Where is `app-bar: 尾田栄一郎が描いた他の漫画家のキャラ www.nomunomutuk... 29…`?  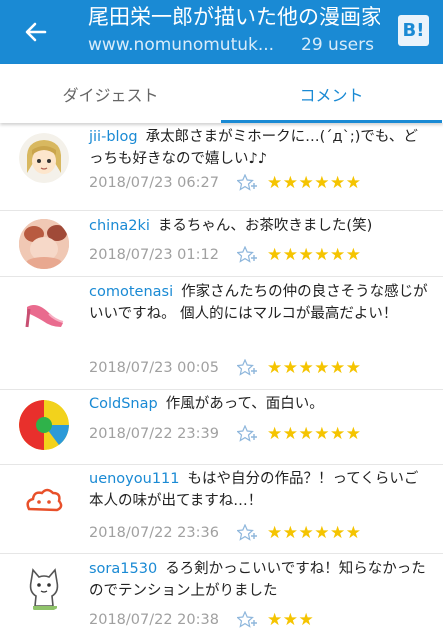 app-bar: 尾田栄一郎が描いた他の漫画家のキャラ www.nomunomutuk... 29… is located at coordinates (221, 32).